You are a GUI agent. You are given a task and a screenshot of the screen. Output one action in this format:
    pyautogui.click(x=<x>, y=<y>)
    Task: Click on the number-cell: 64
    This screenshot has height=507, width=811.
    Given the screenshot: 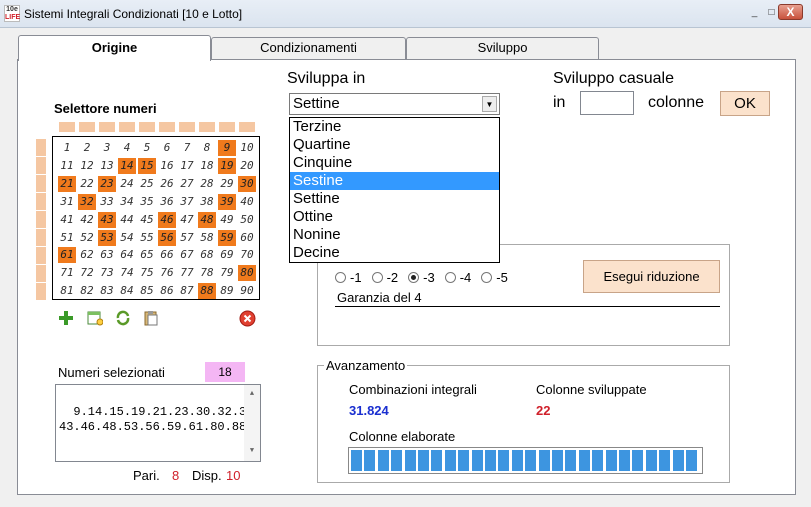 What is the action you would take?
    pyautogui.click(x=127, y=255)
    